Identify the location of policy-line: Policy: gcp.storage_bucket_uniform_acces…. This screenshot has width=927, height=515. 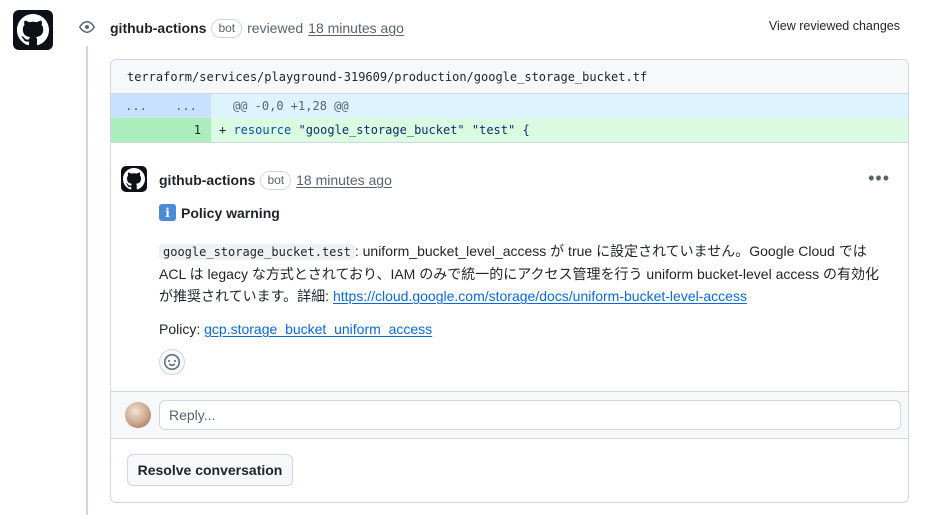
(295, 329).